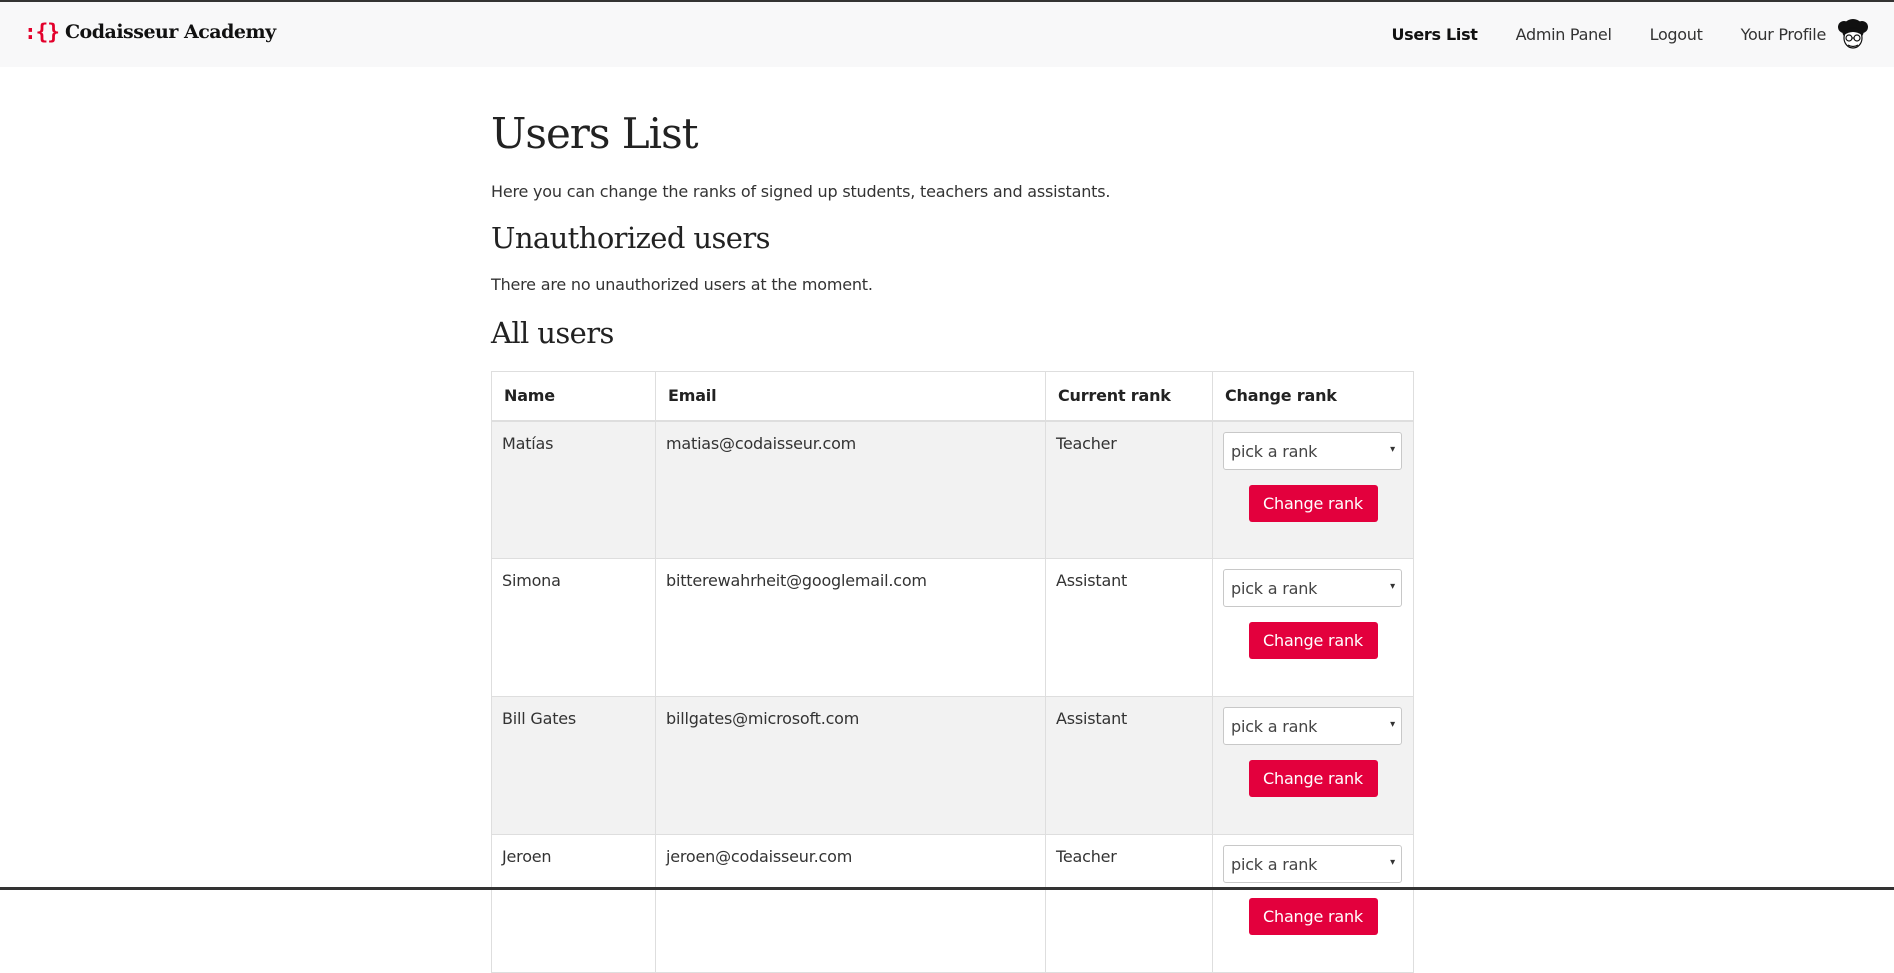 The width and height of the screenshot is (1894, 973). Describe the element at coordinates (1676, 34) in the screenshot. I see `nav-logout: Logout` at that location.